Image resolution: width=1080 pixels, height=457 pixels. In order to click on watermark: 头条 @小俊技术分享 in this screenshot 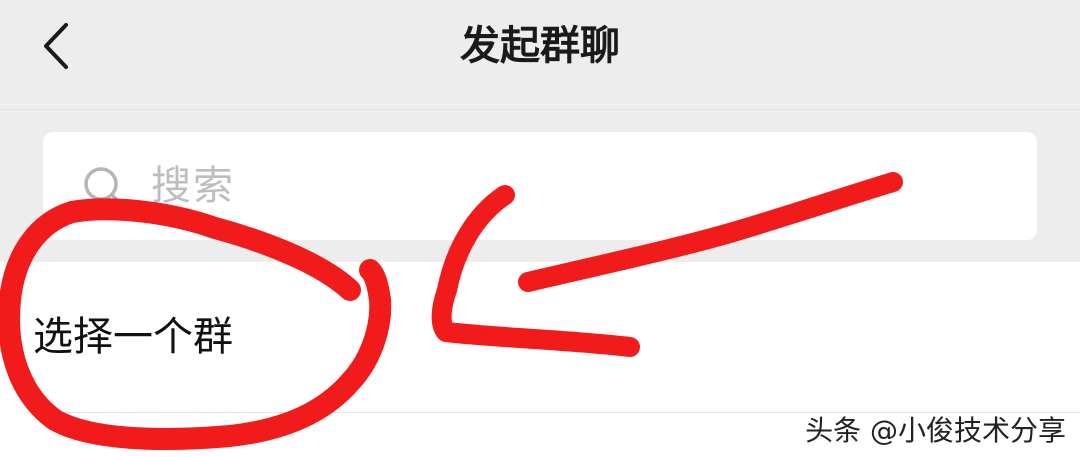, I will do `click(935, 430)`.